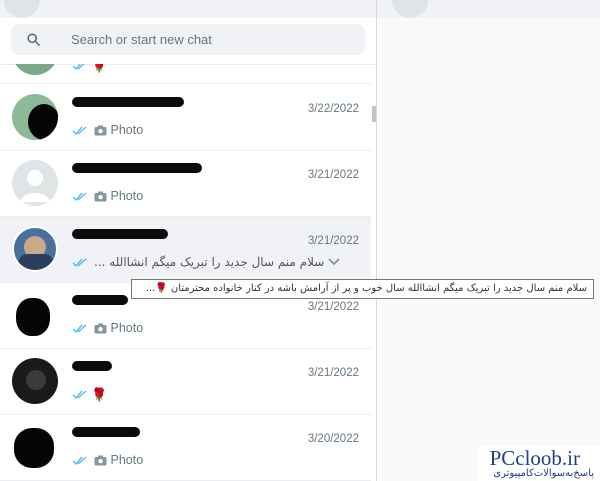 The image size is (600, 481). Describe the element at coordinates (333, 439) in the screenshot. I see `chat-date: 3/20/2022` at that location.